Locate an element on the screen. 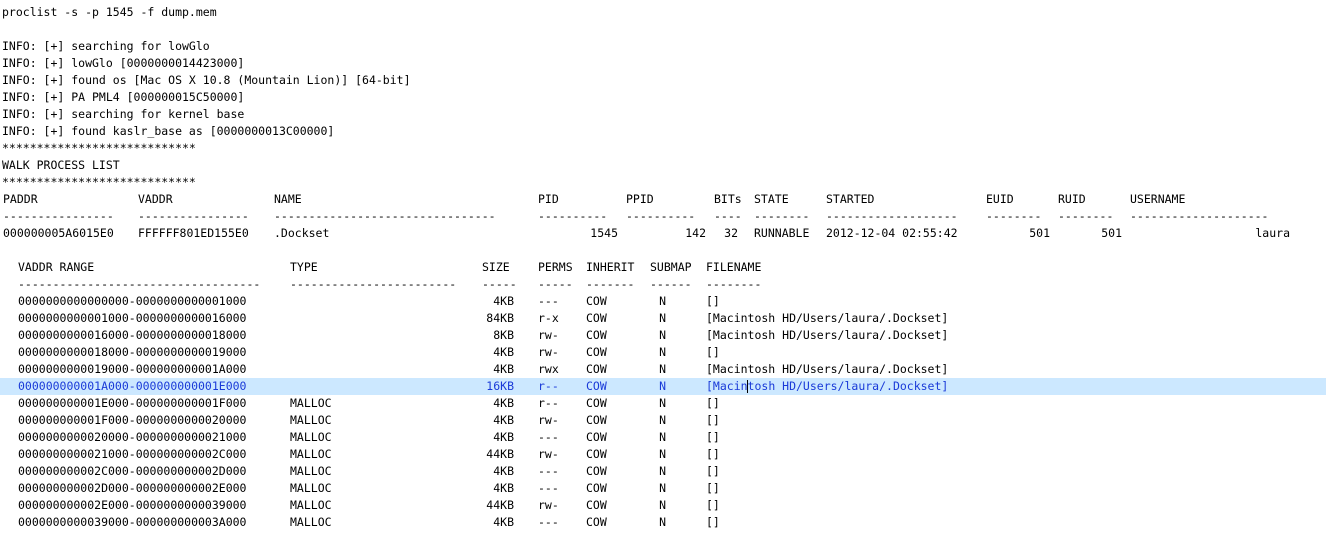 The image size is (1326, 538). cell-range: 000000000001A000-000000000001E000 is located at coordinates (132, 386).